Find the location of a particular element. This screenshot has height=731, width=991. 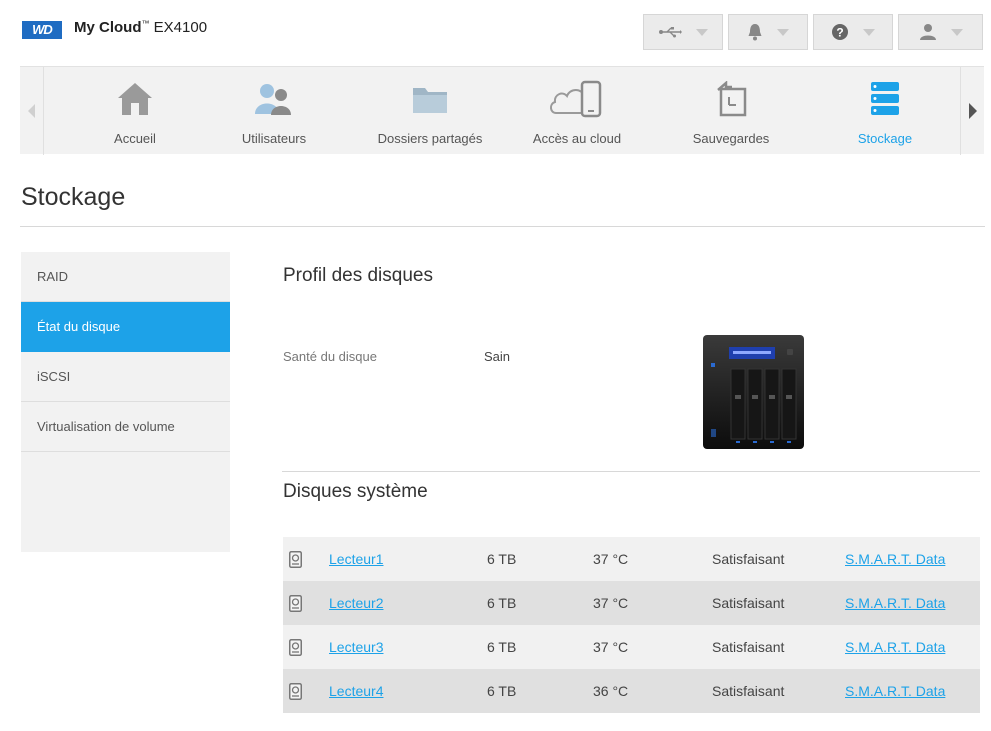

cloud-device-icon is located at coordinates (576, 99).